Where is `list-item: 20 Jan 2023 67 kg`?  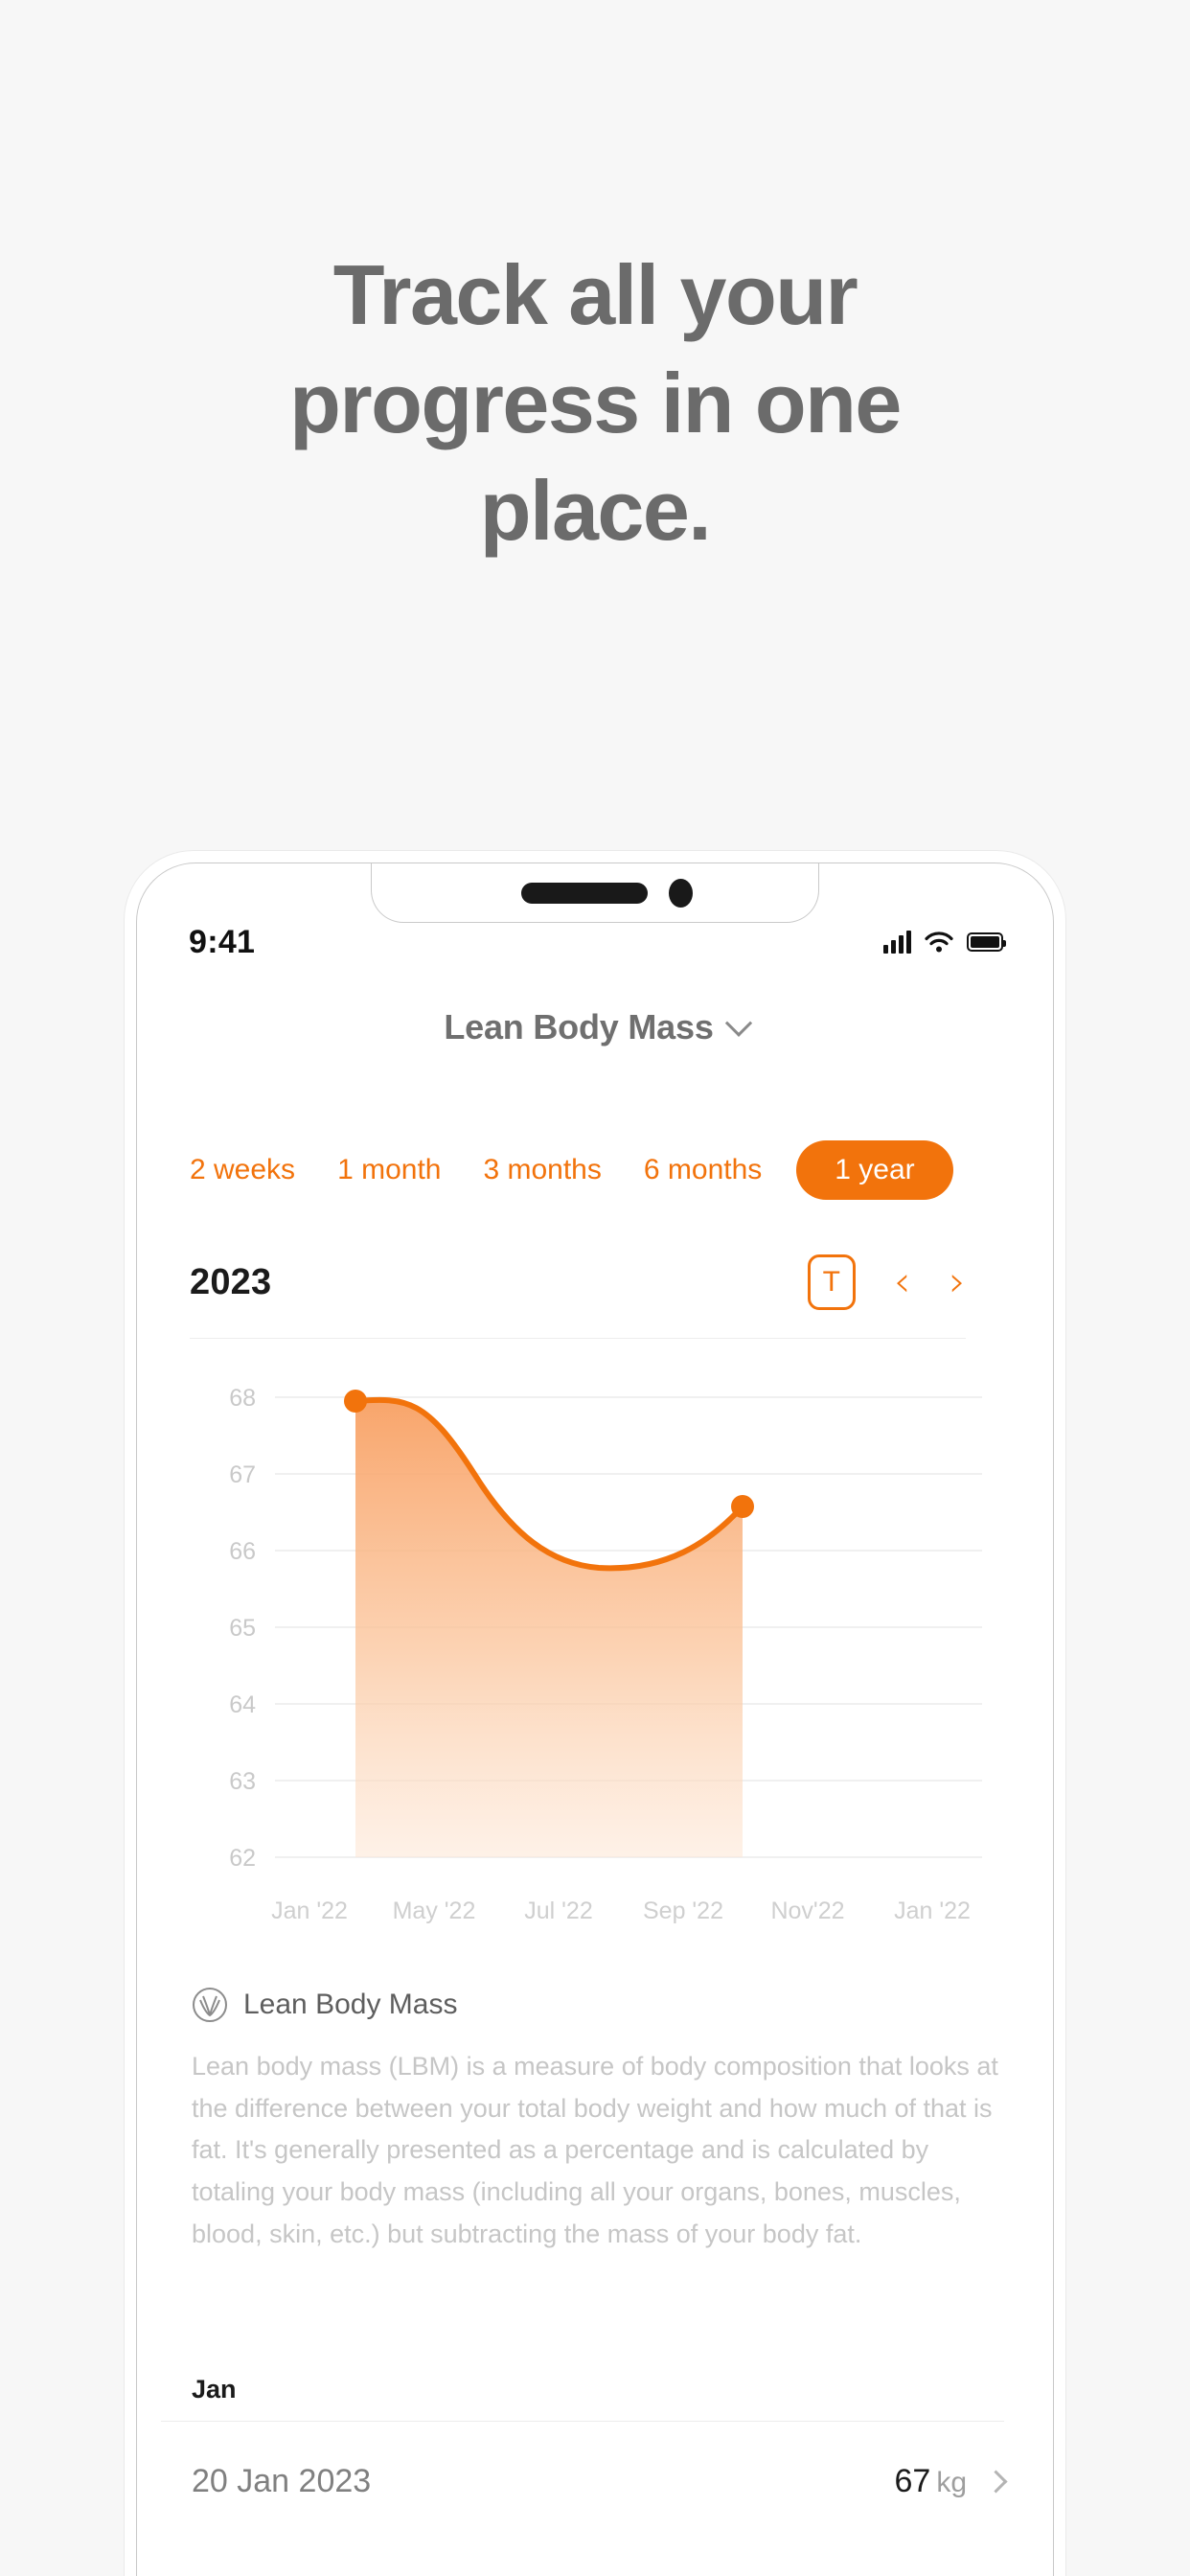
list-item: 20 Jan 2023 67 kg is located at coordinates (600, 2481).